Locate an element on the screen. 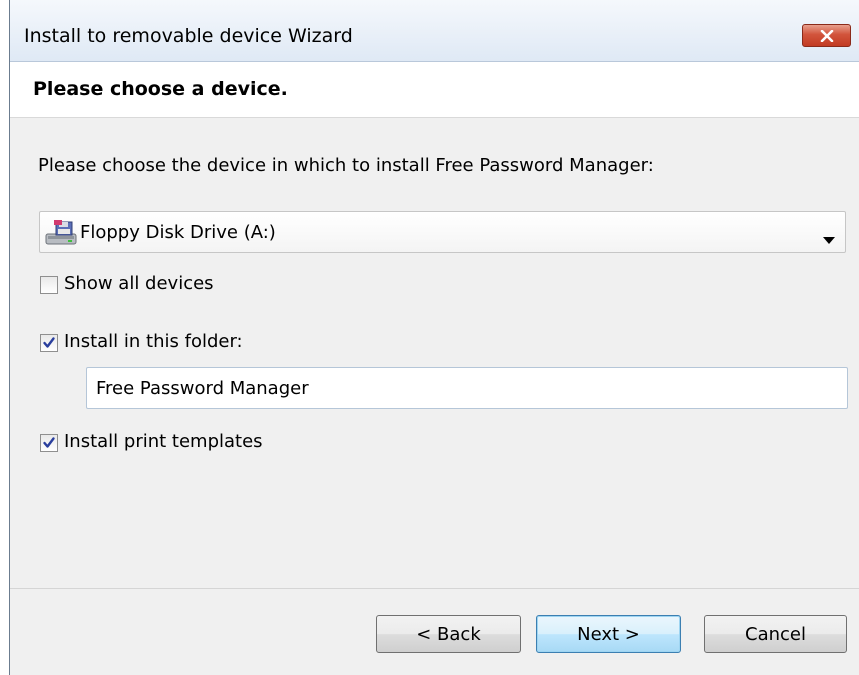  wizard-header: Please choose a device. is located at coordinates (434, 90).